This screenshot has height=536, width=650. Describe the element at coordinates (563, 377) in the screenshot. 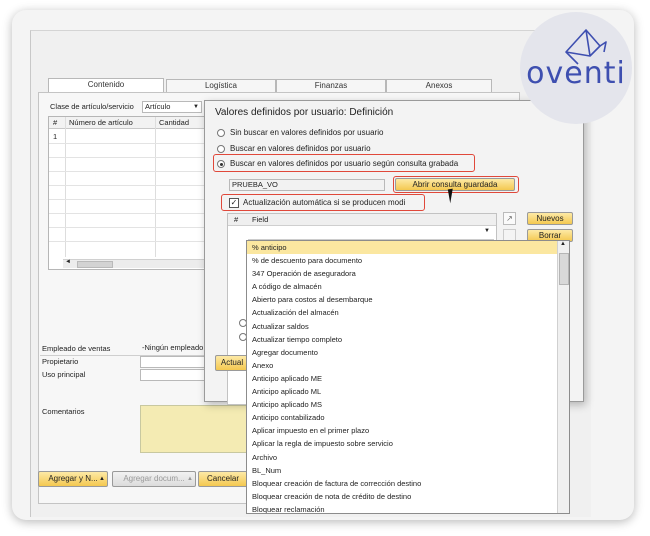

I see `vertical-scrollbar: ▲` at that location.